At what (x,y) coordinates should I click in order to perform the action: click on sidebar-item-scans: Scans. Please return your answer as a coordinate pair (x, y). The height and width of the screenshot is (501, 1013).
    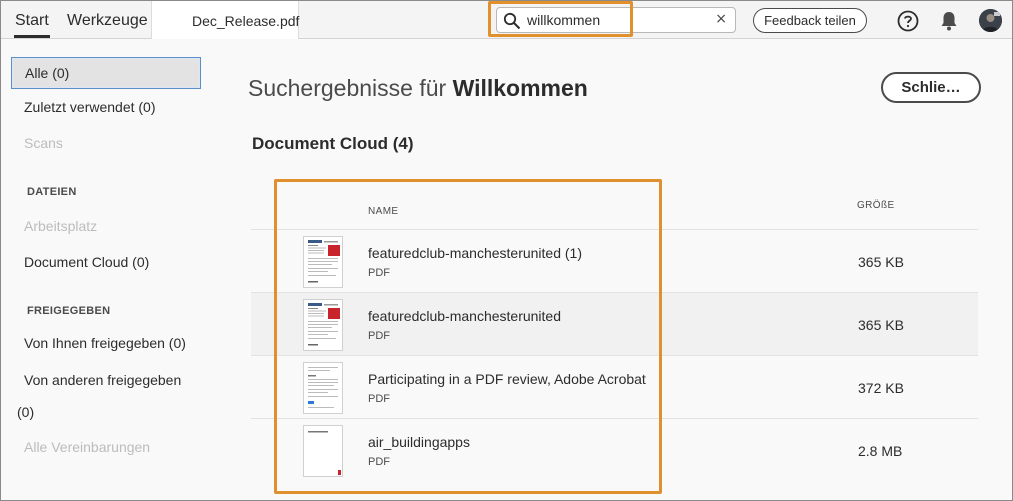
    Looking at the image, I should click on (106, 144).